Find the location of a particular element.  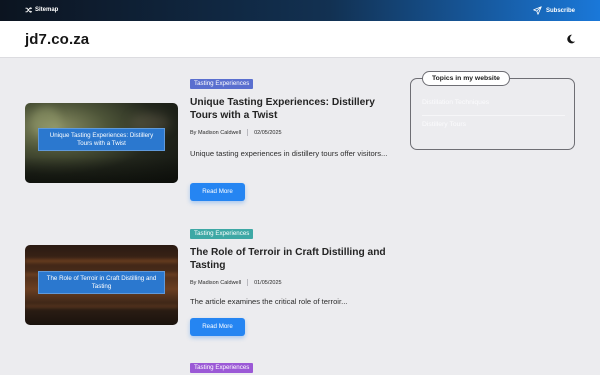

sitemap-link: Sitemap is located at coordinates (41, 10).